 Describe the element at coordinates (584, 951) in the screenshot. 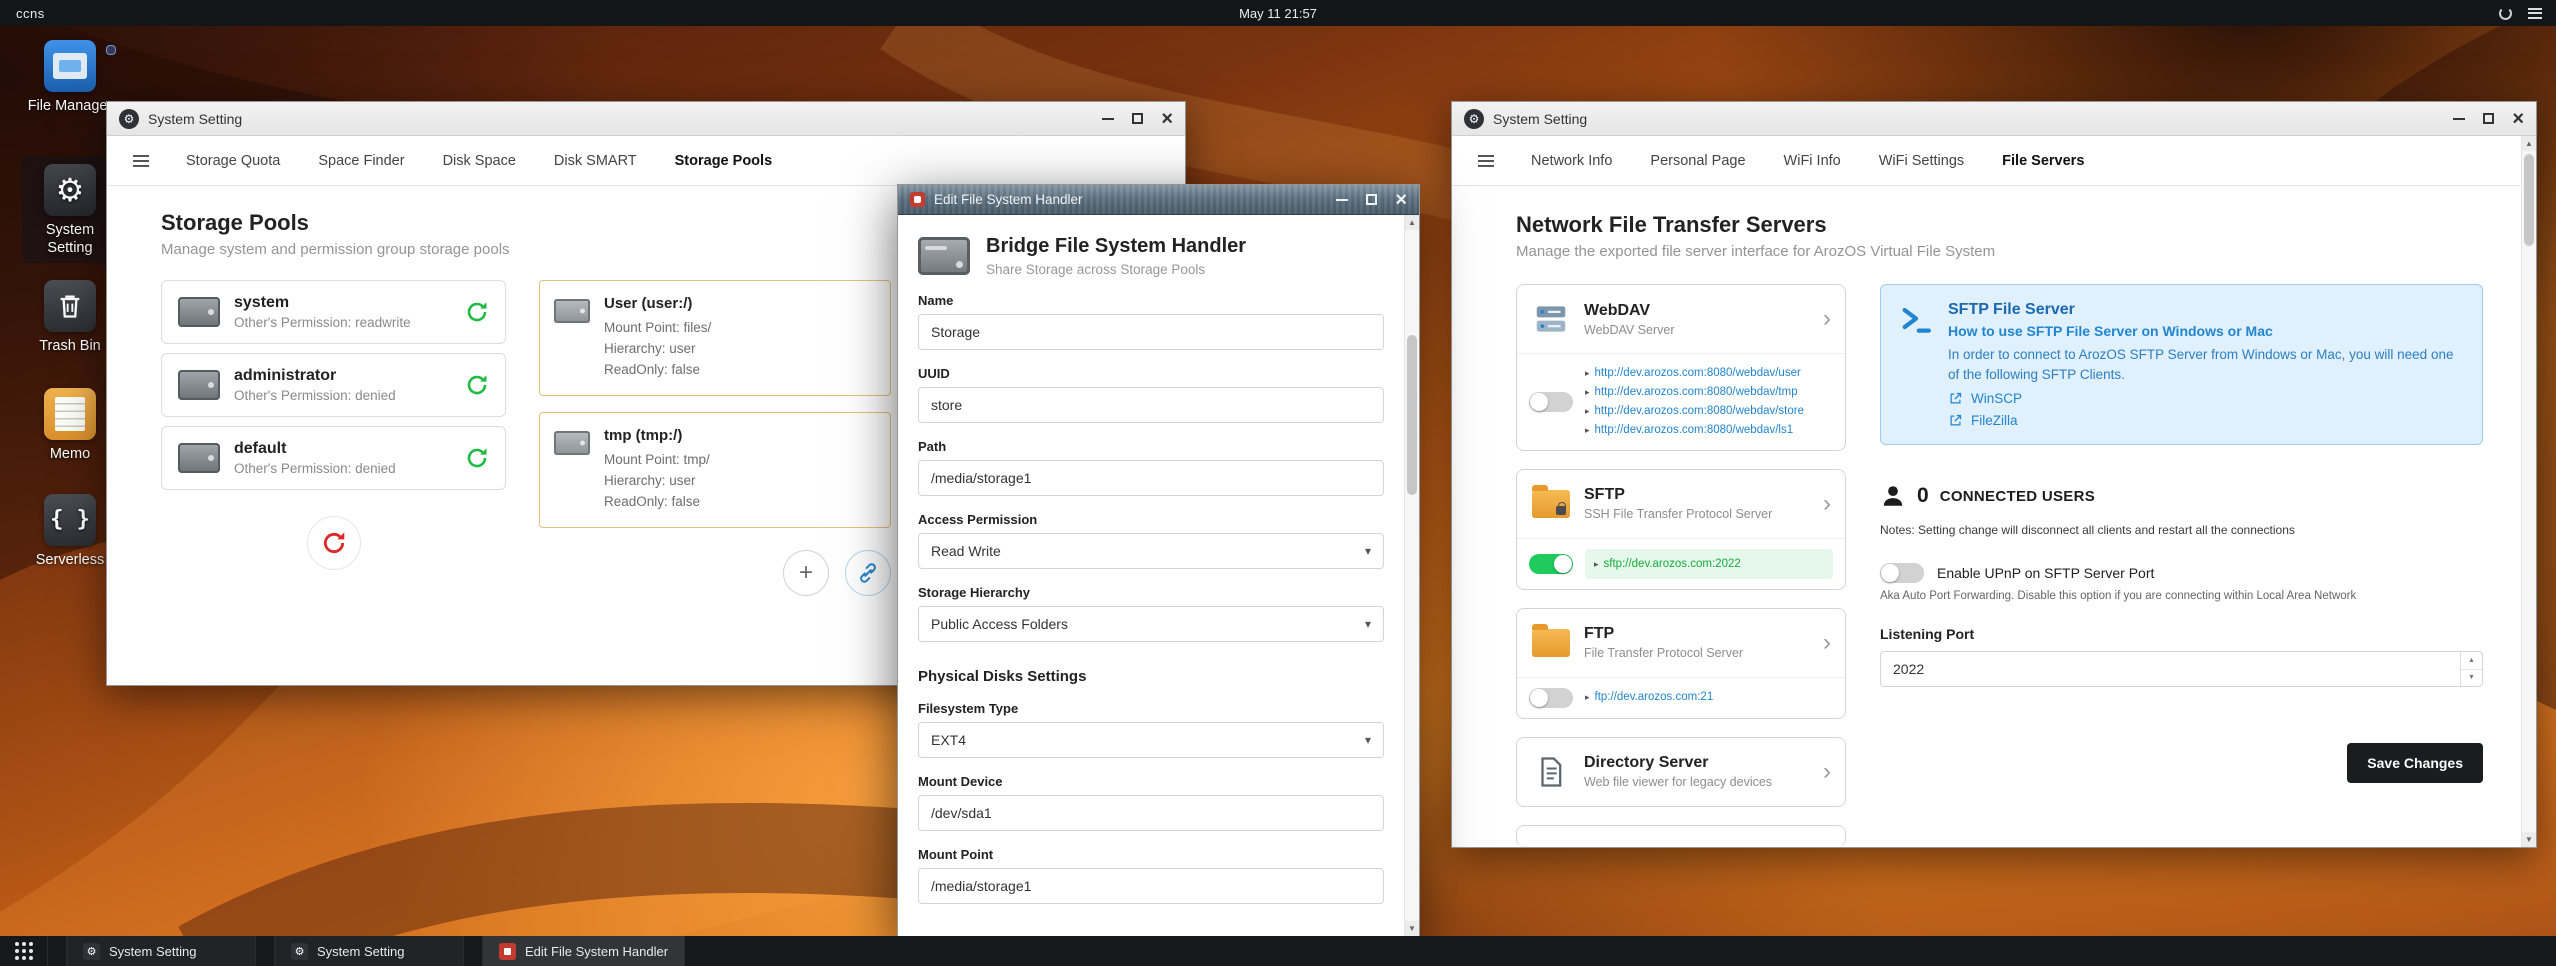

I see `taskbar-item-edit-fsh: Edit File System Handler` at that location.